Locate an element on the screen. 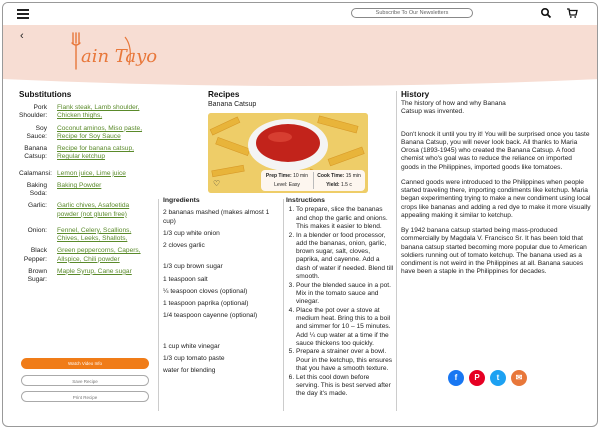 This screenshot has height=429, width=600. kain-tayo-logo: ain Tayo is located at coordinates (114, 51).